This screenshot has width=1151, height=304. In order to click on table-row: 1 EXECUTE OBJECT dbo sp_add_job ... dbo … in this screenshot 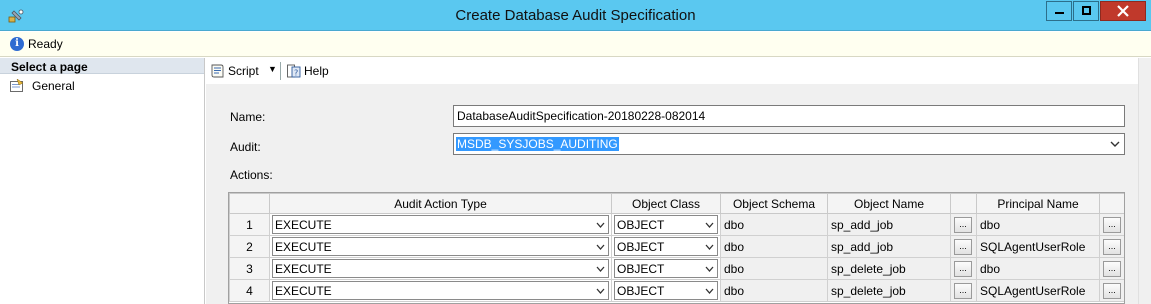, I will do `click(676, 224)`.